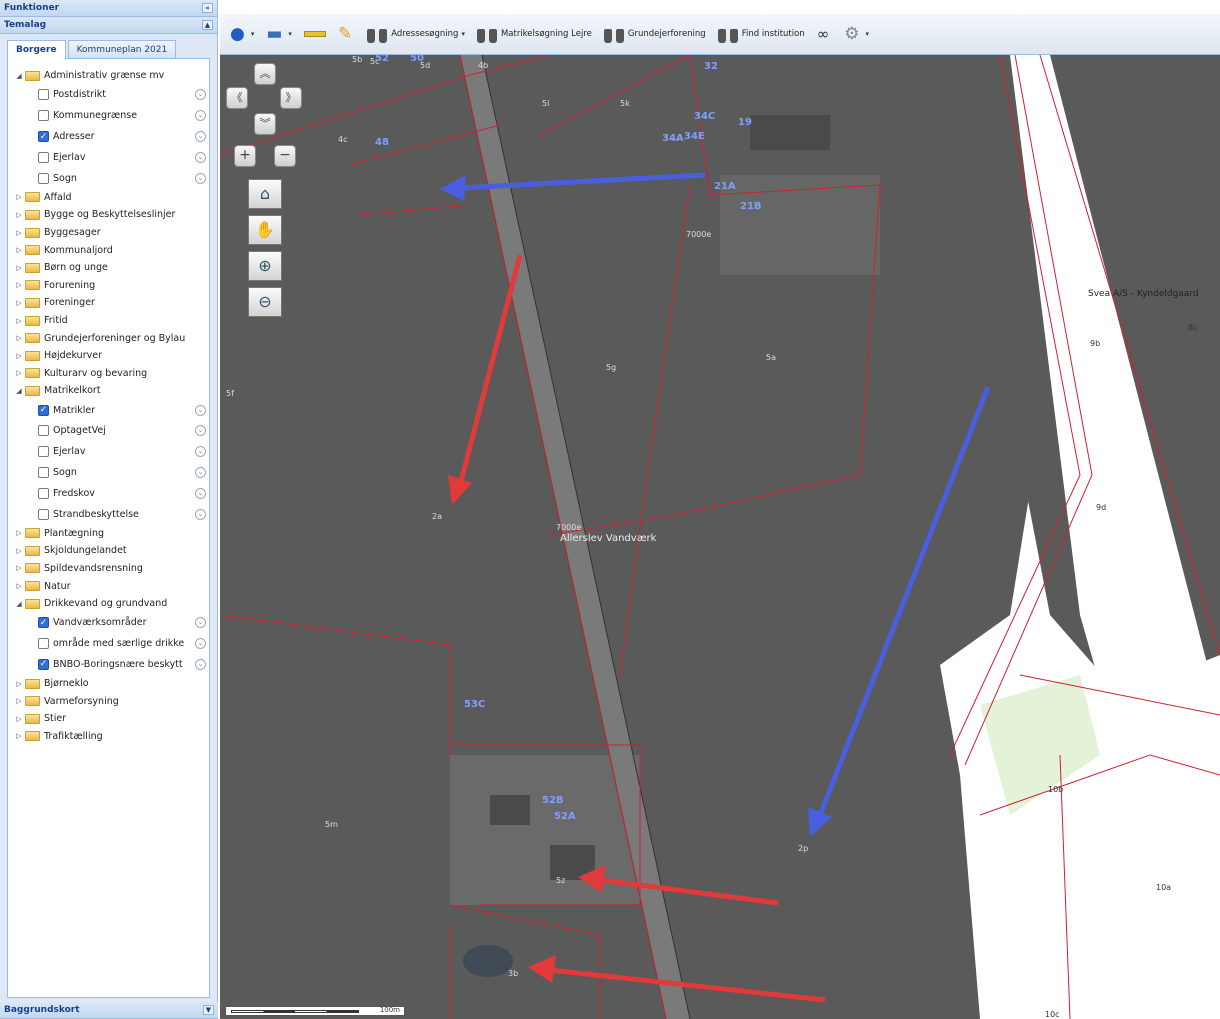 The image size is (1220, 1019). Describe the element at coordinates (108, 198) in the screenshot. I see `layer-group: ▷ Affald` at that location.